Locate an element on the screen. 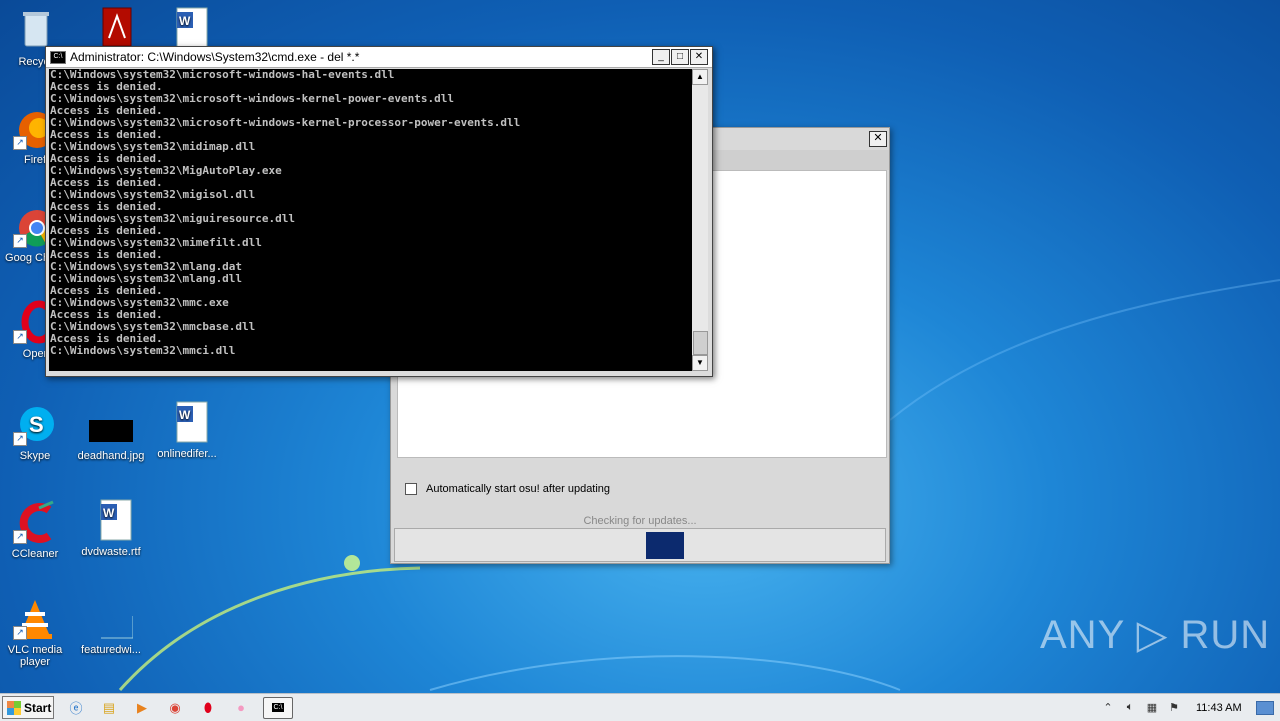  system-tray: ⌃ 🔈︎ ▦ ⚑ 11:43 AM is located at coordinates (1187, 707).